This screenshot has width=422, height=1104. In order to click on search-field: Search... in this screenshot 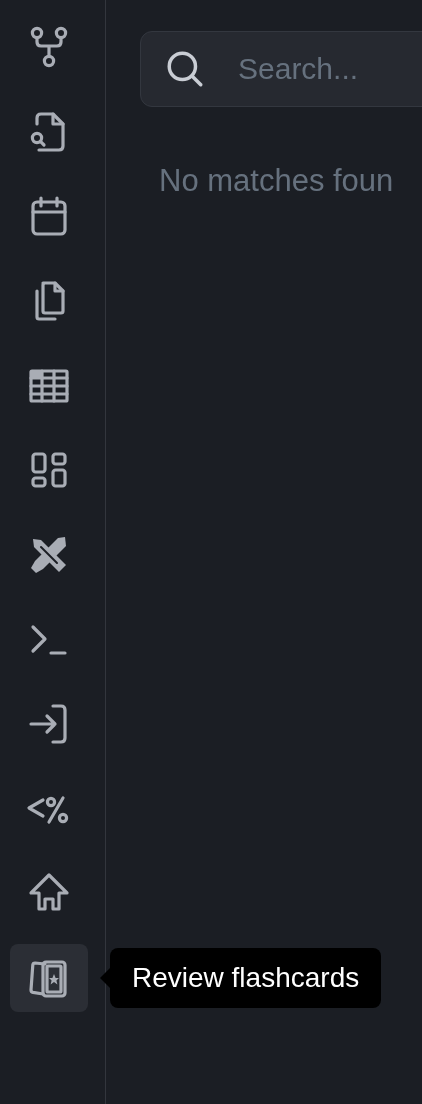, I will do `click(329, 69)`.